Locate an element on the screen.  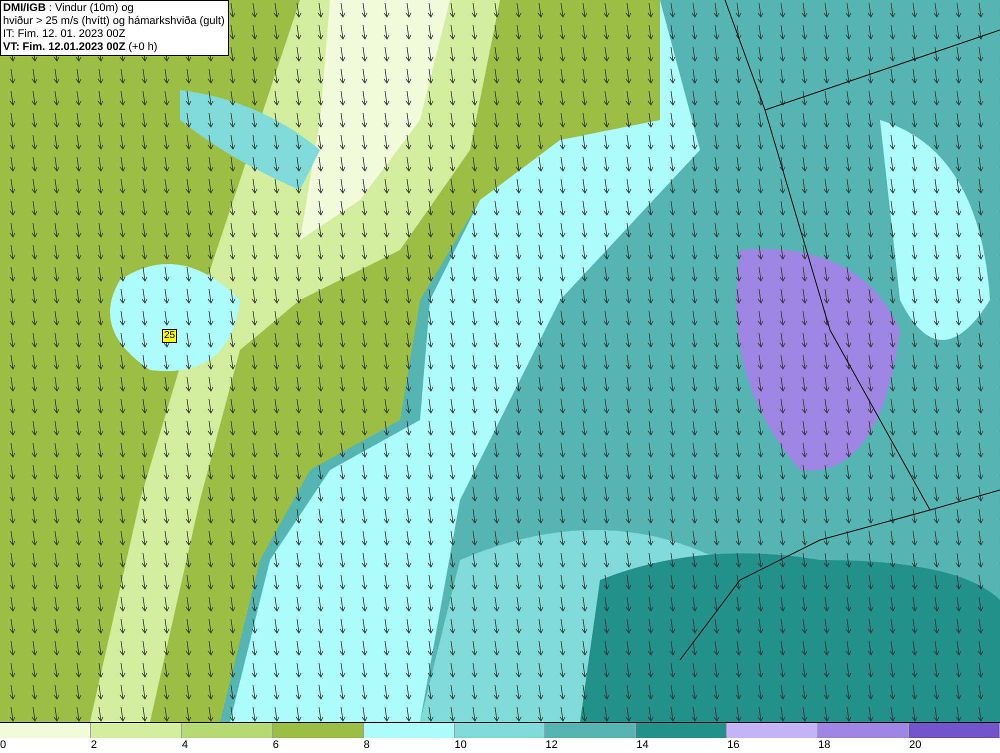
legend-label: 20 is located at coordinates (915, 745).